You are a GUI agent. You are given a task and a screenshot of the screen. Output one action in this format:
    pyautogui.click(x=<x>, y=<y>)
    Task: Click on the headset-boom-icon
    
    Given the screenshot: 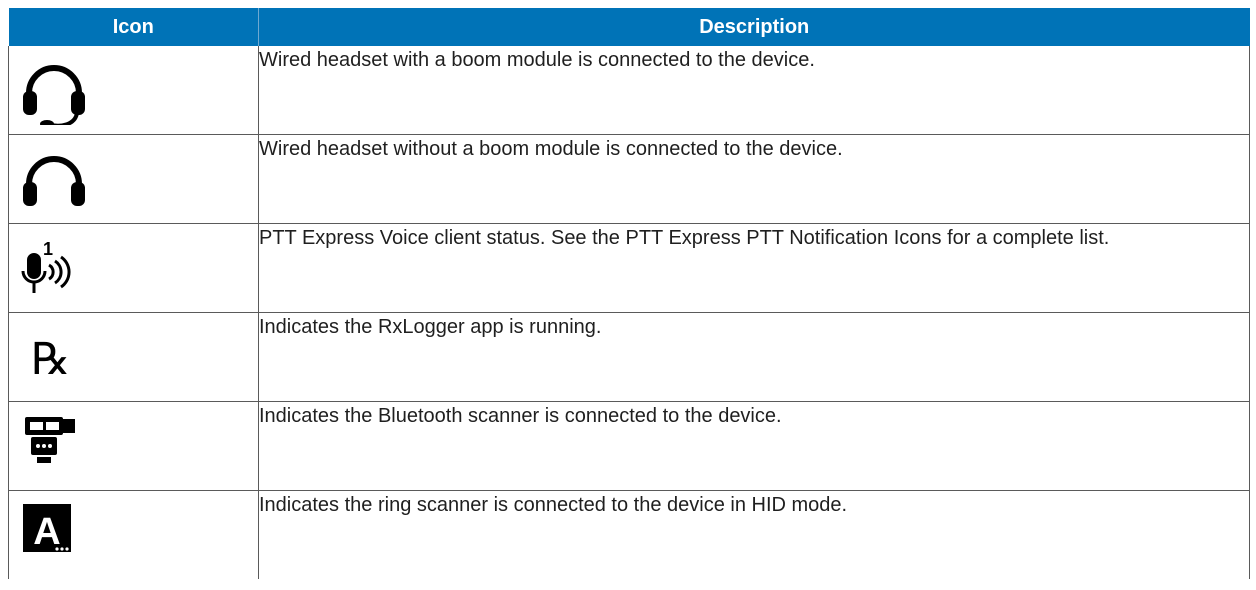 What is the action you would take?
    pyautogui.click(x=54, y=95)
    